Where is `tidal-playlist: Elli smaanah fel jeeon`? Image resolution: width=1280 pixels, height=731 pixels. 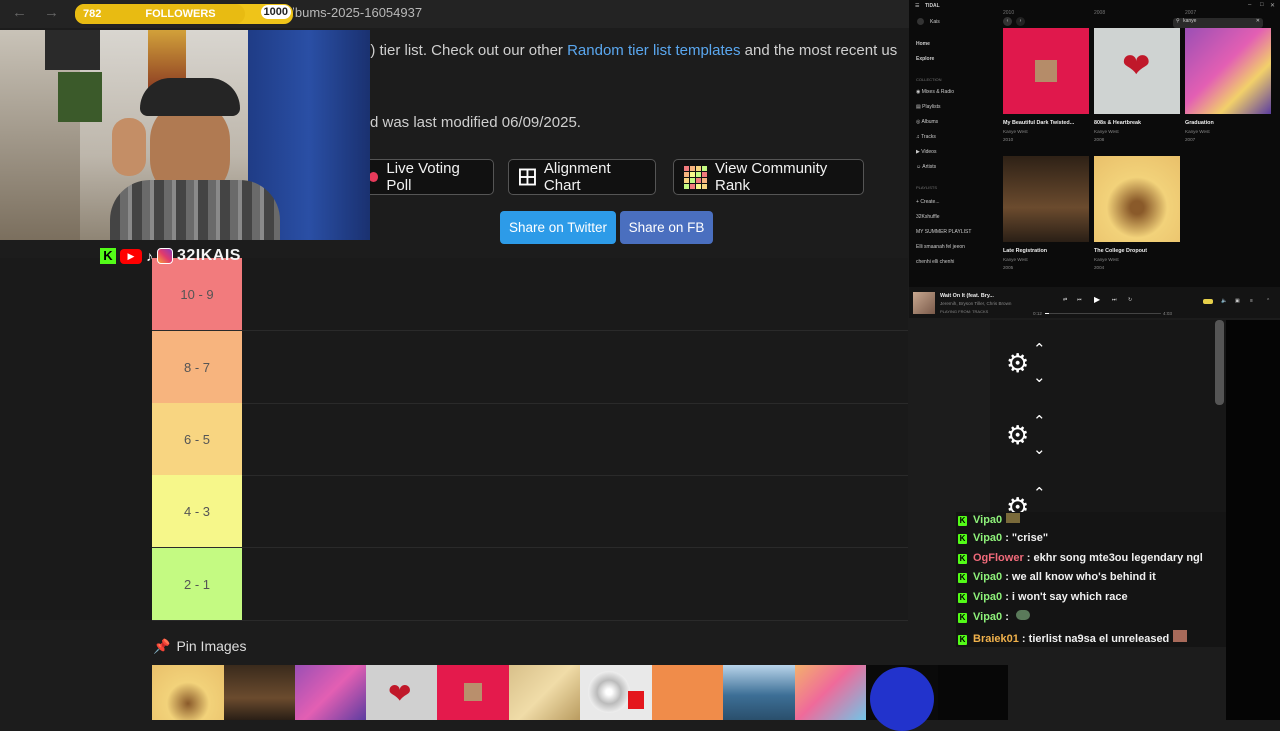
tidal-playlist: Elli smaanah fel jeeon is located at coordinates (940, 247).